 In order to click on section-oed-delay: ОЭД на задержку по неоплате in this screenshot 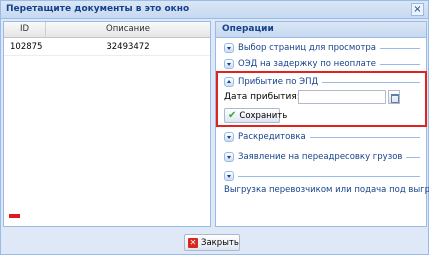, I will do `click(322, 64)`.